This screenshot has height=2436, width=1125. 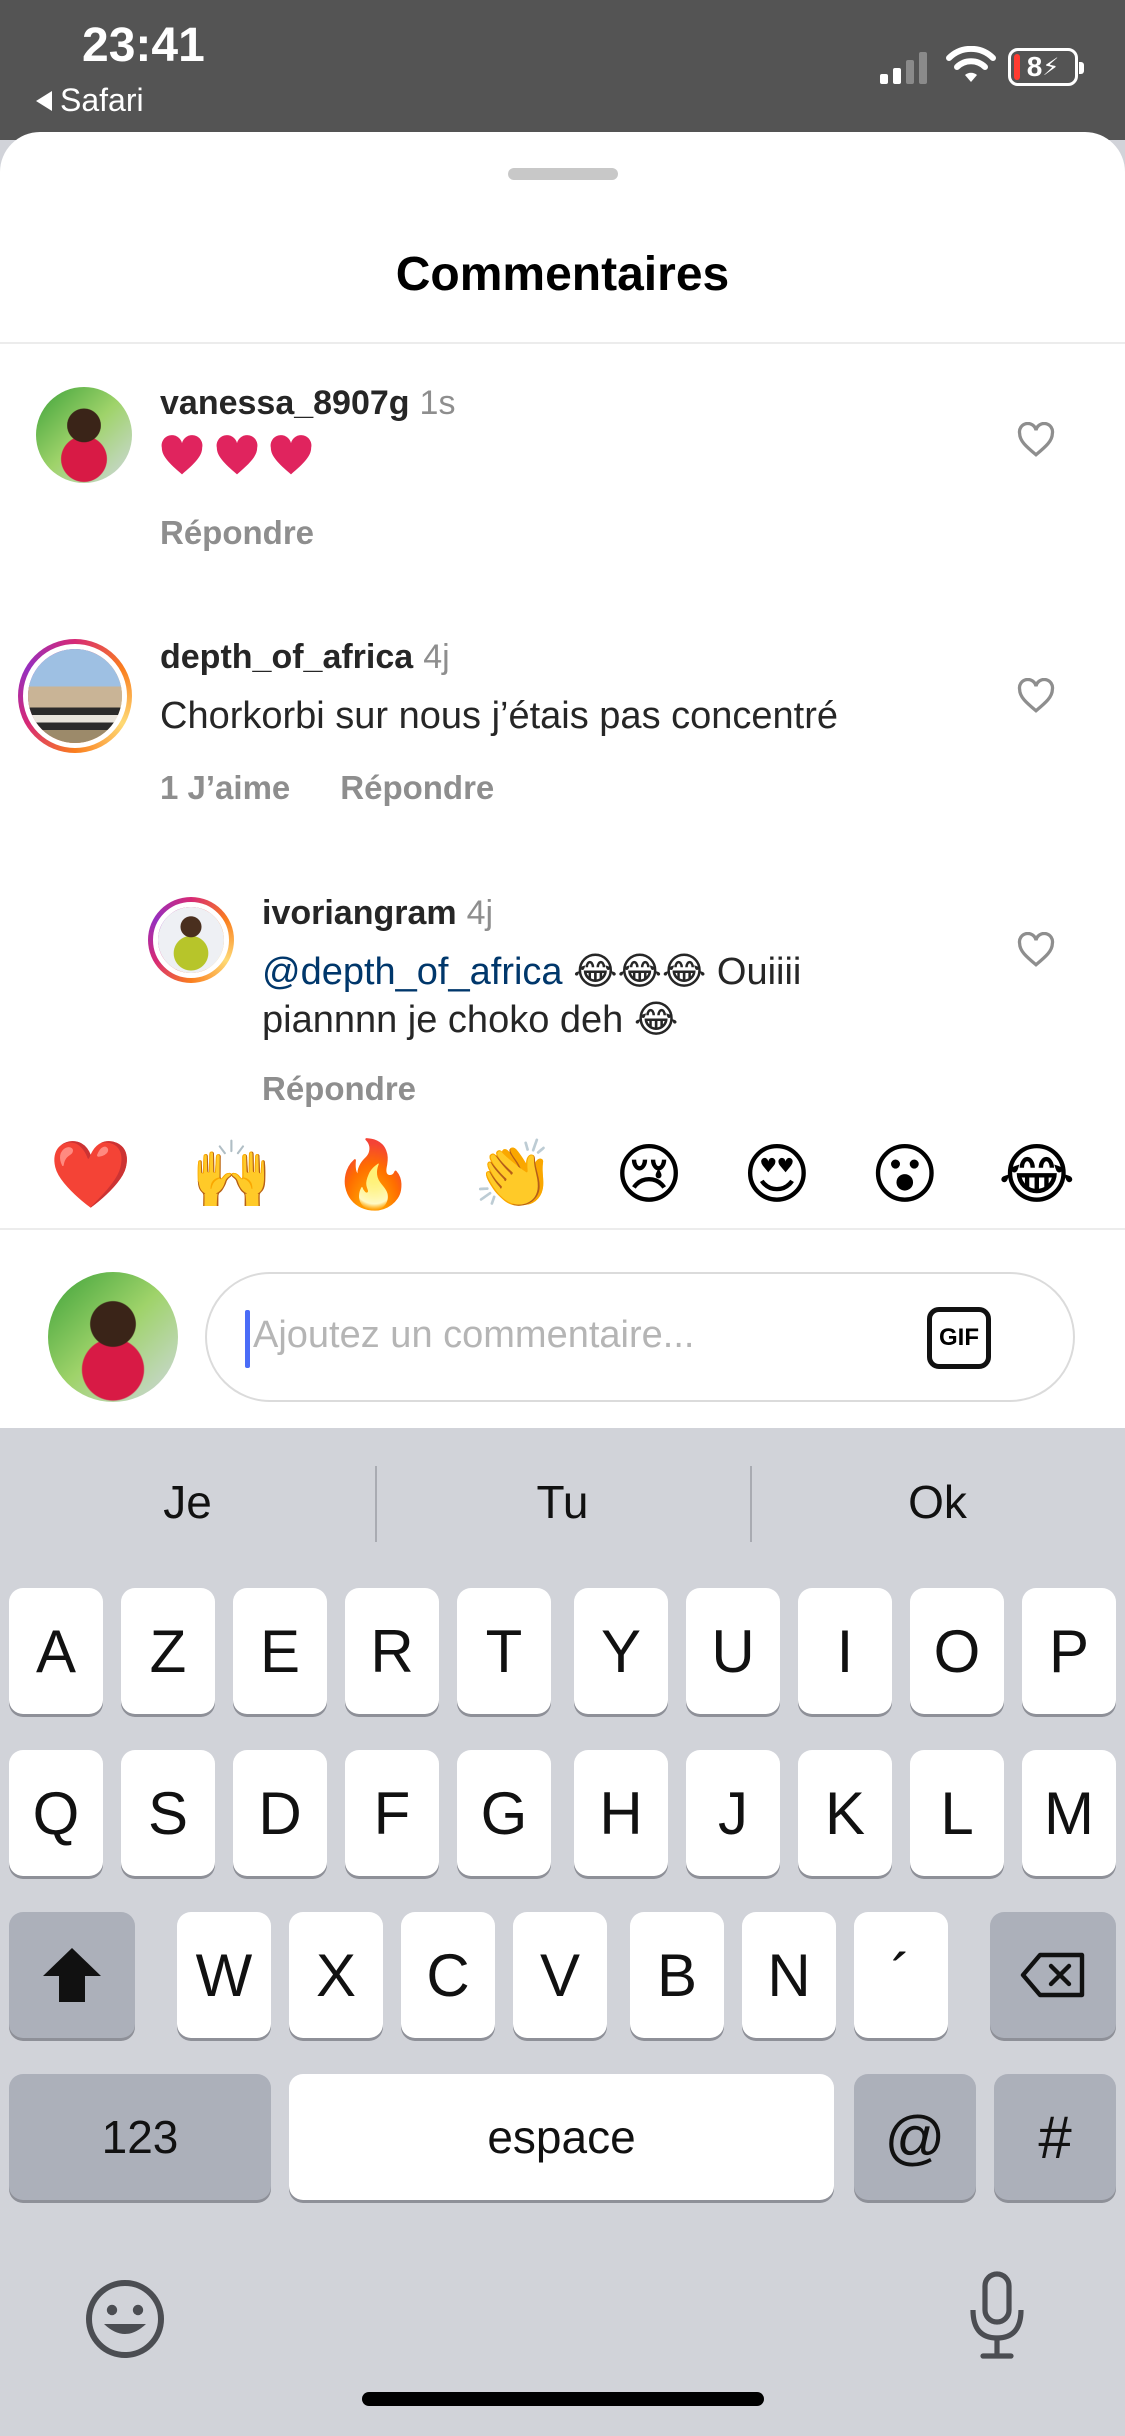 What do you see at coordinates (113, 1337) in the screenshot?
I see `composer-avatar` at bounding box center [113, 1337].